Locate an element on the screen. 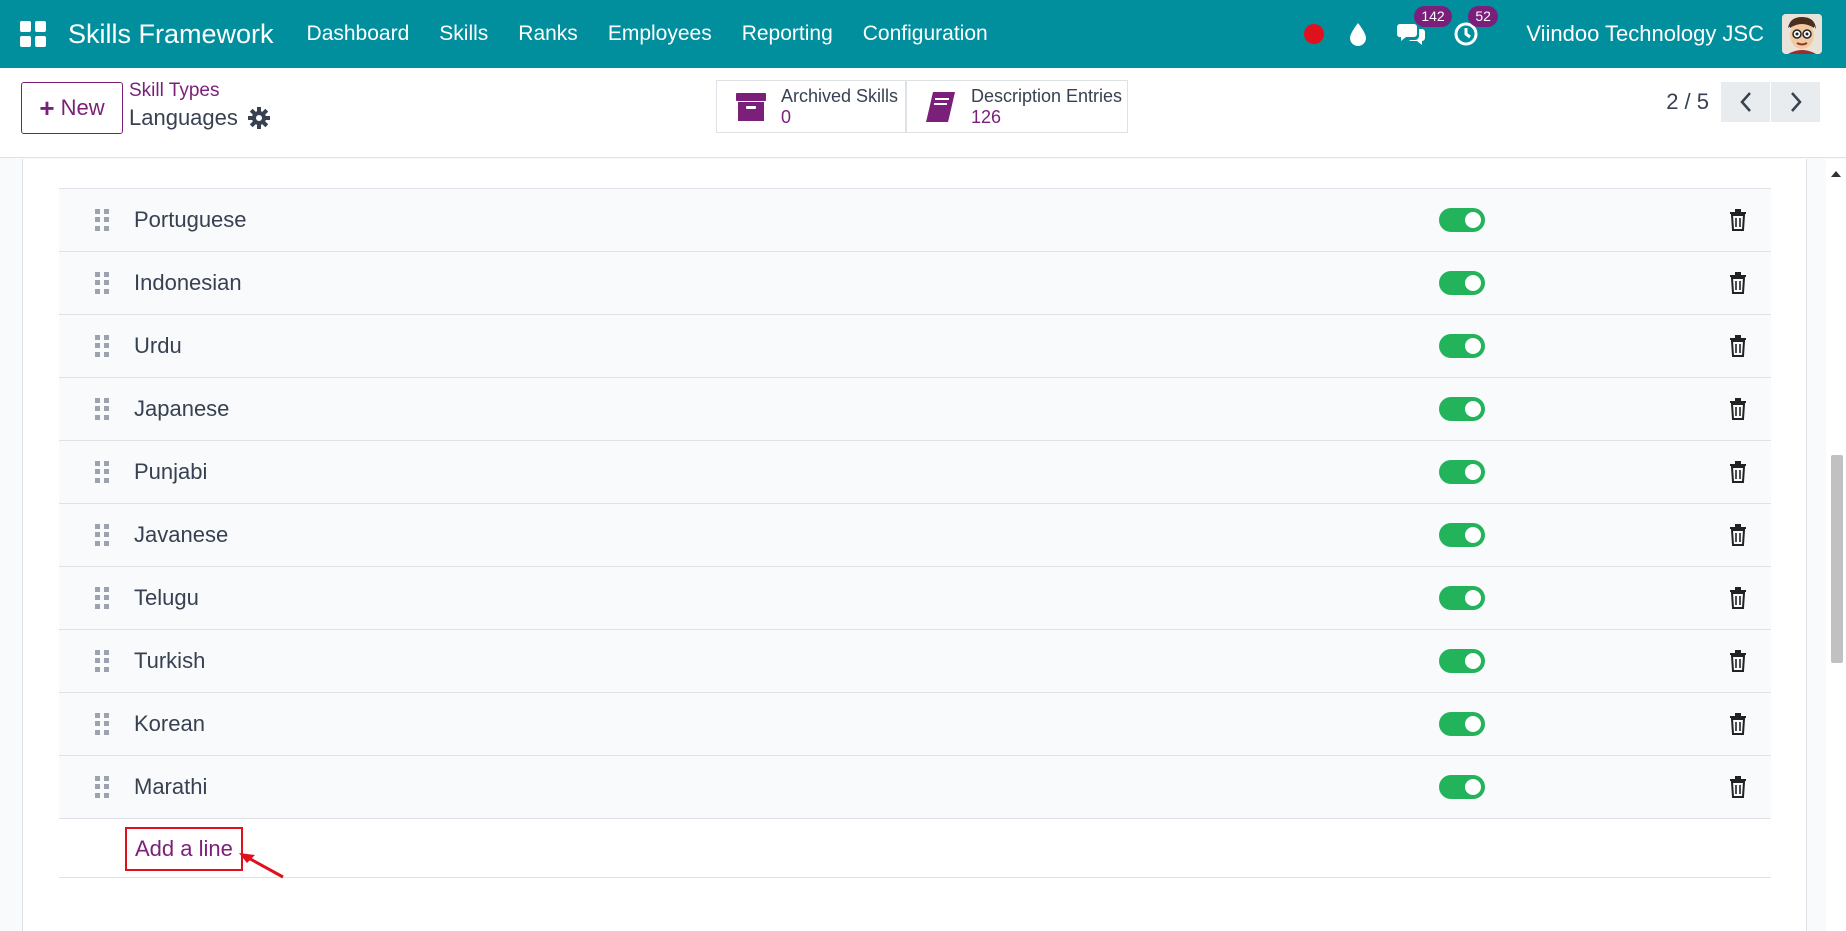 The width and height of the screenshot is (1846, 931). messages-badge: 142 is located at coordinates (1433, 16).